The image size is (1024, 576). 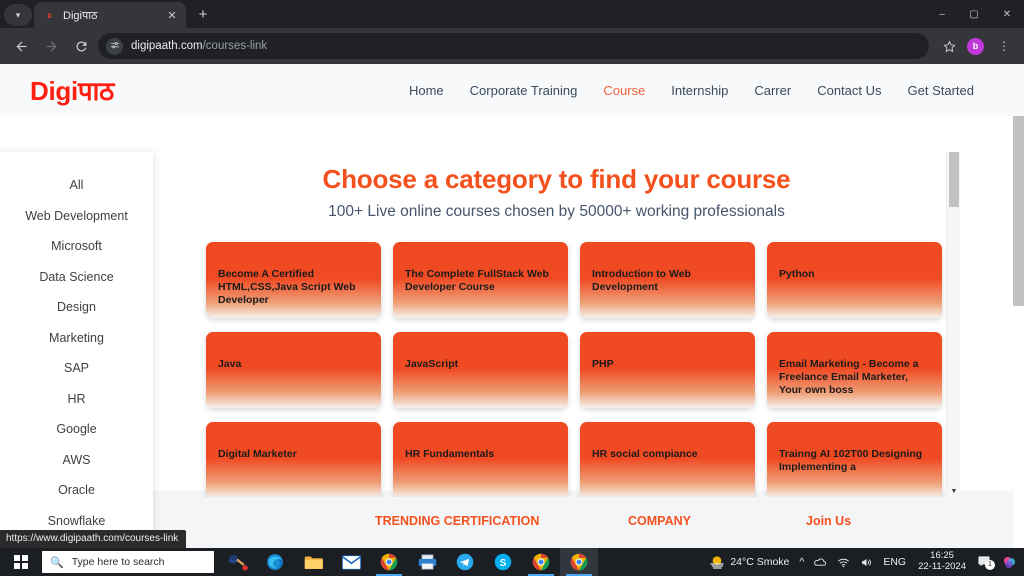 I want to click on volume-icon, so click(x=866, y=562).